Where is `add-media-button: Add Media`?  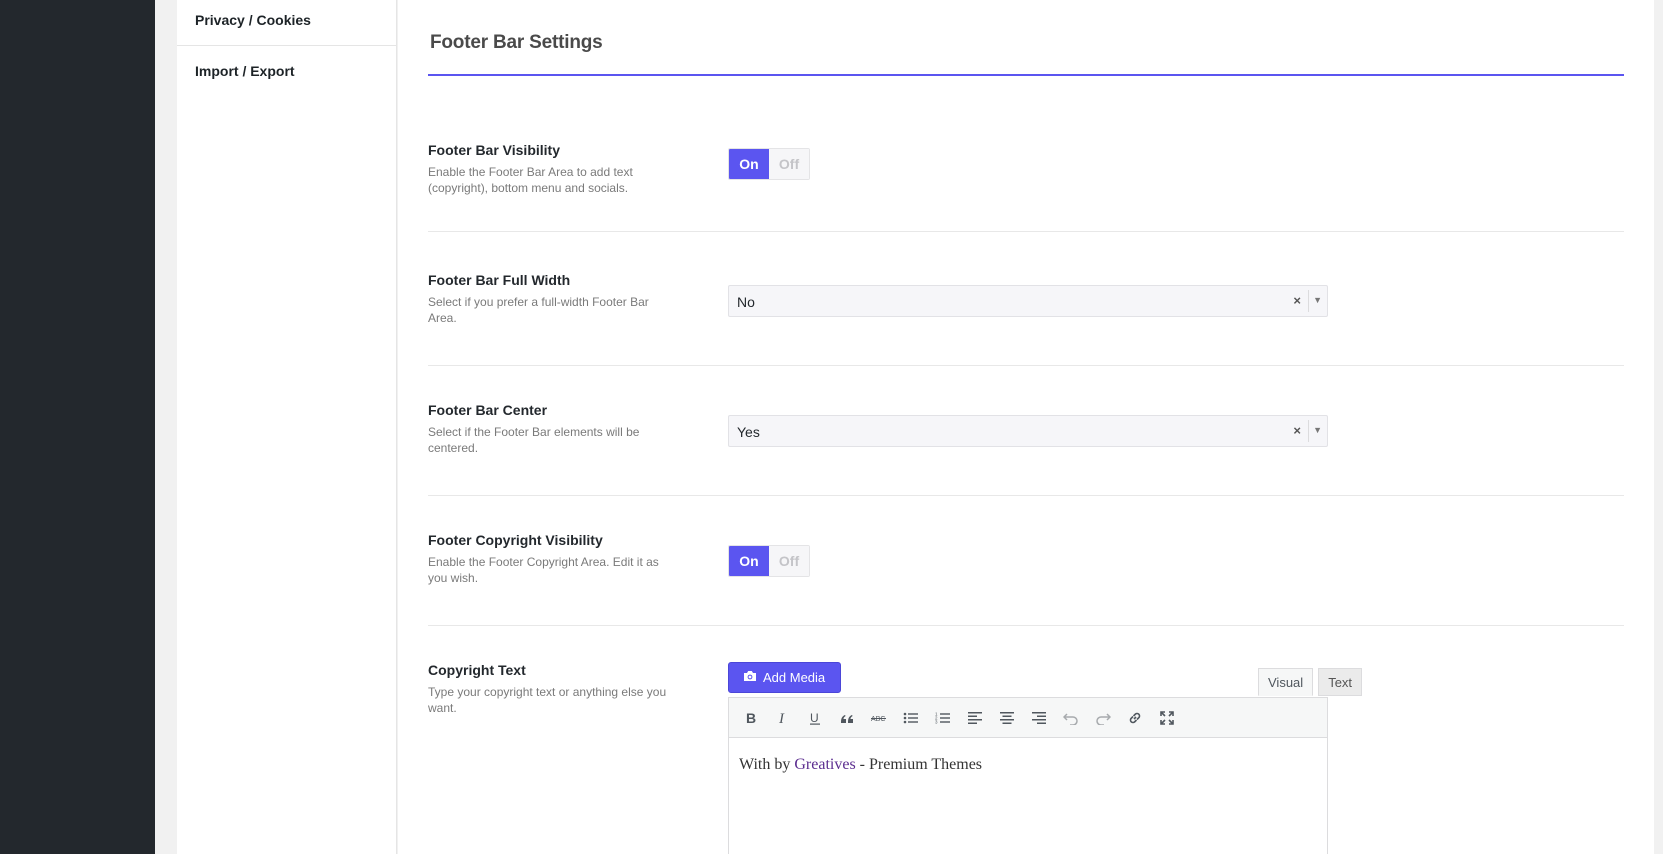 add-media-button: Add Media is located at coordinates (785, 677).